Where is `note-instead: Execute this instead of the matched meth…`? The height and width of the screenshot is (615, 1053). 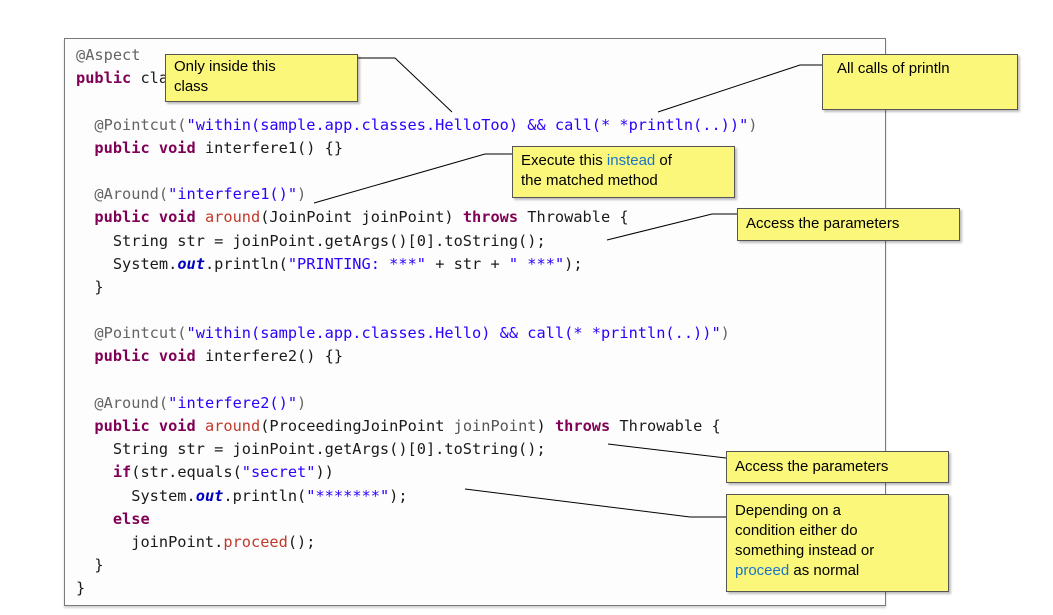 note-instead: Execute this instead of the matched meth… is located at coordinates (623, 172).